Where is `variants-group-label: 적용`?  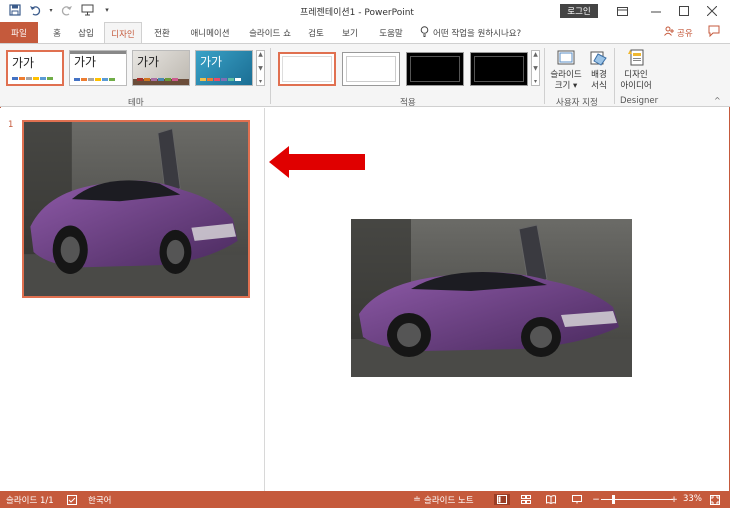
variants-group-label: 적용 is located at coordinates (408, 103).